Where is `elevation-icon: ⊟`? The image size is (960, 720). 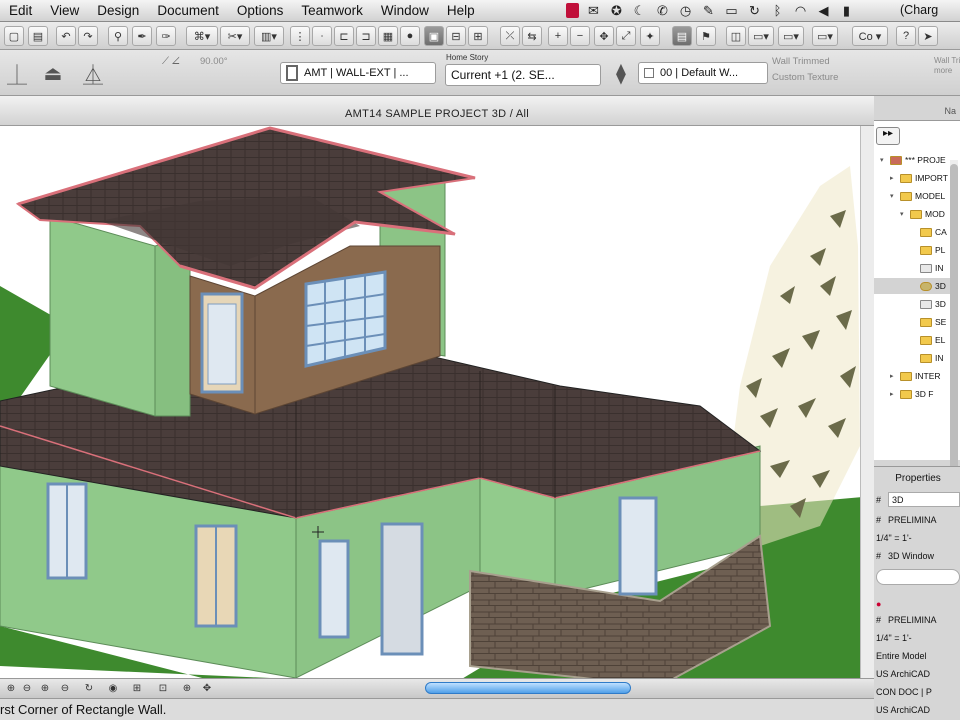 elevation-icon: ⊟ is located at coordinates (456, 36).